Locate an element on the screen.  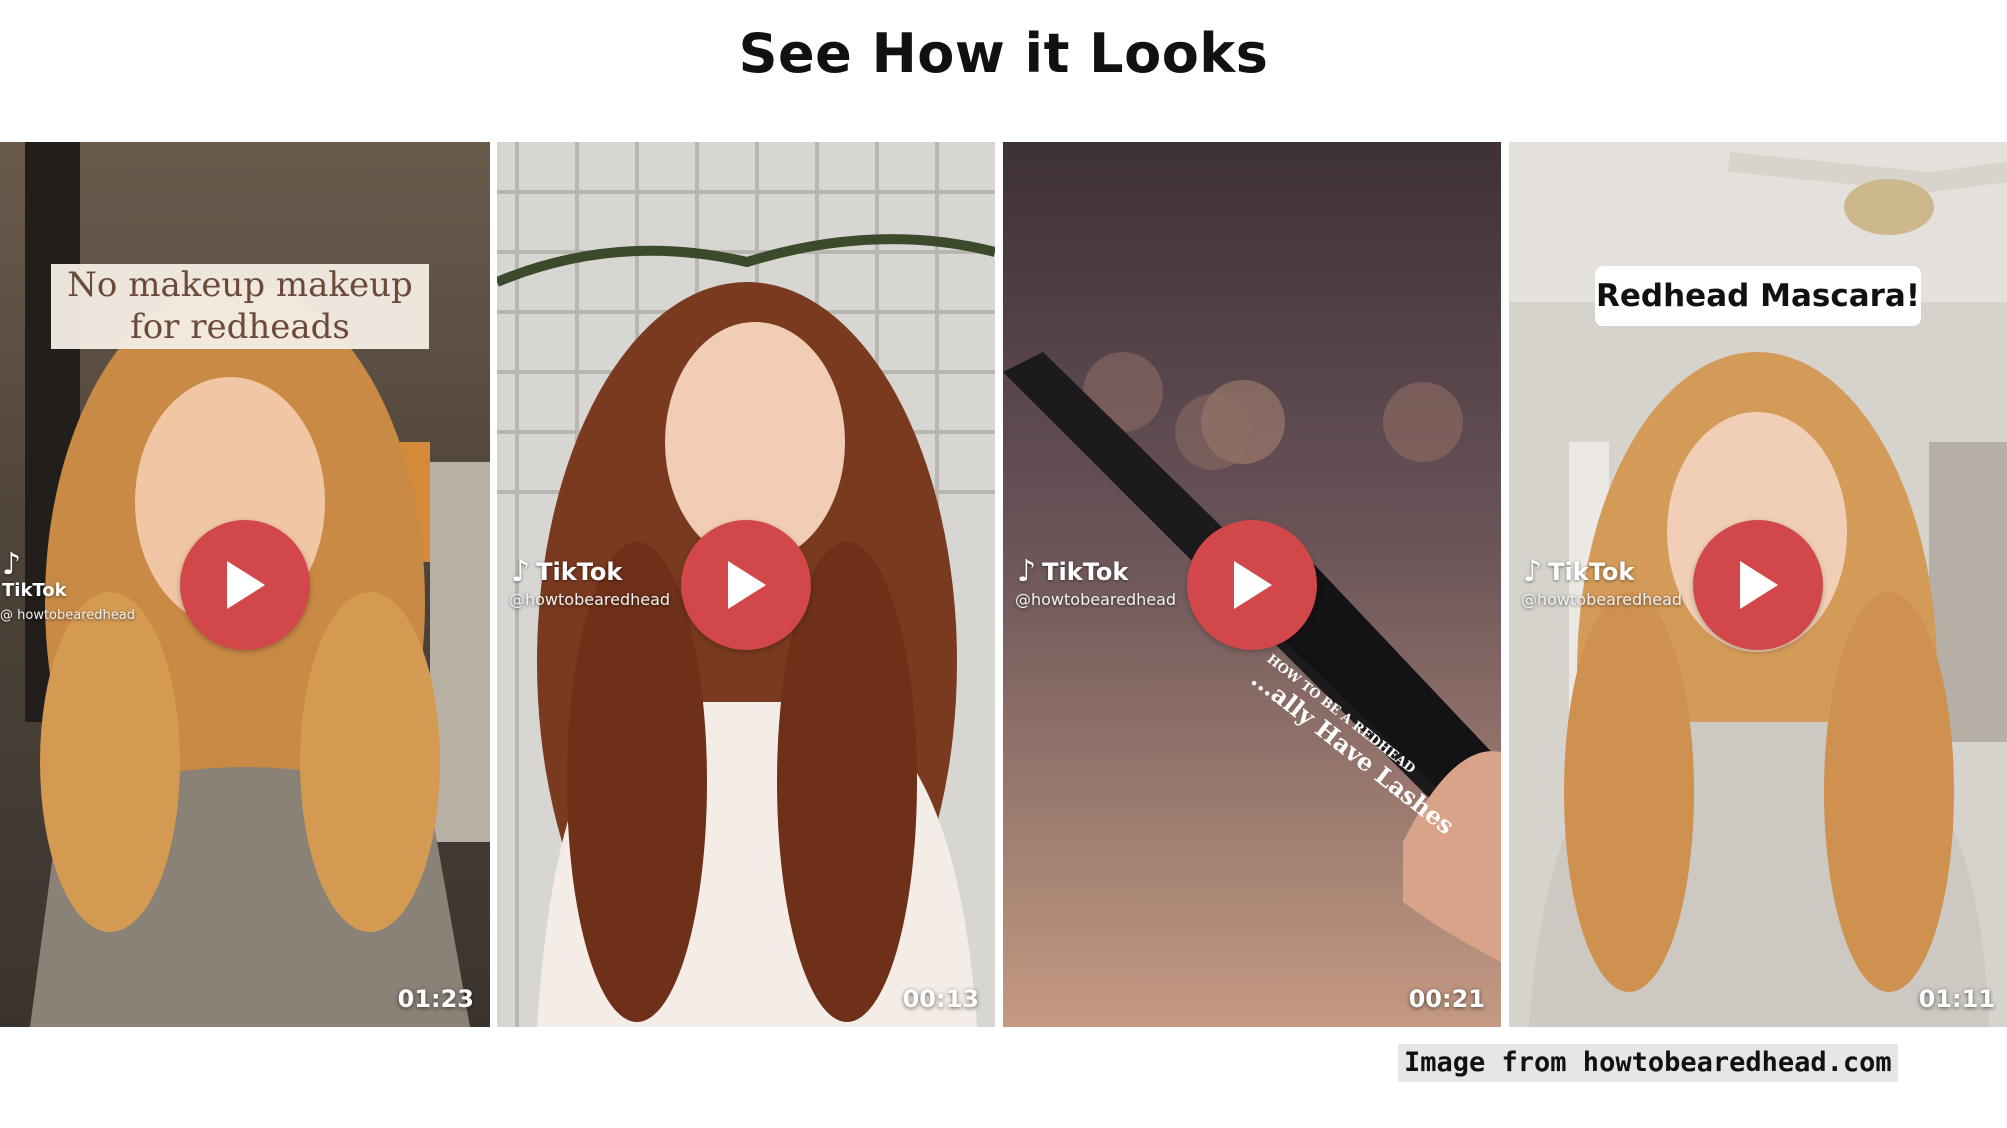
tiktok-handle-2: @howtobearedhead is located at coordinates (590, 599).